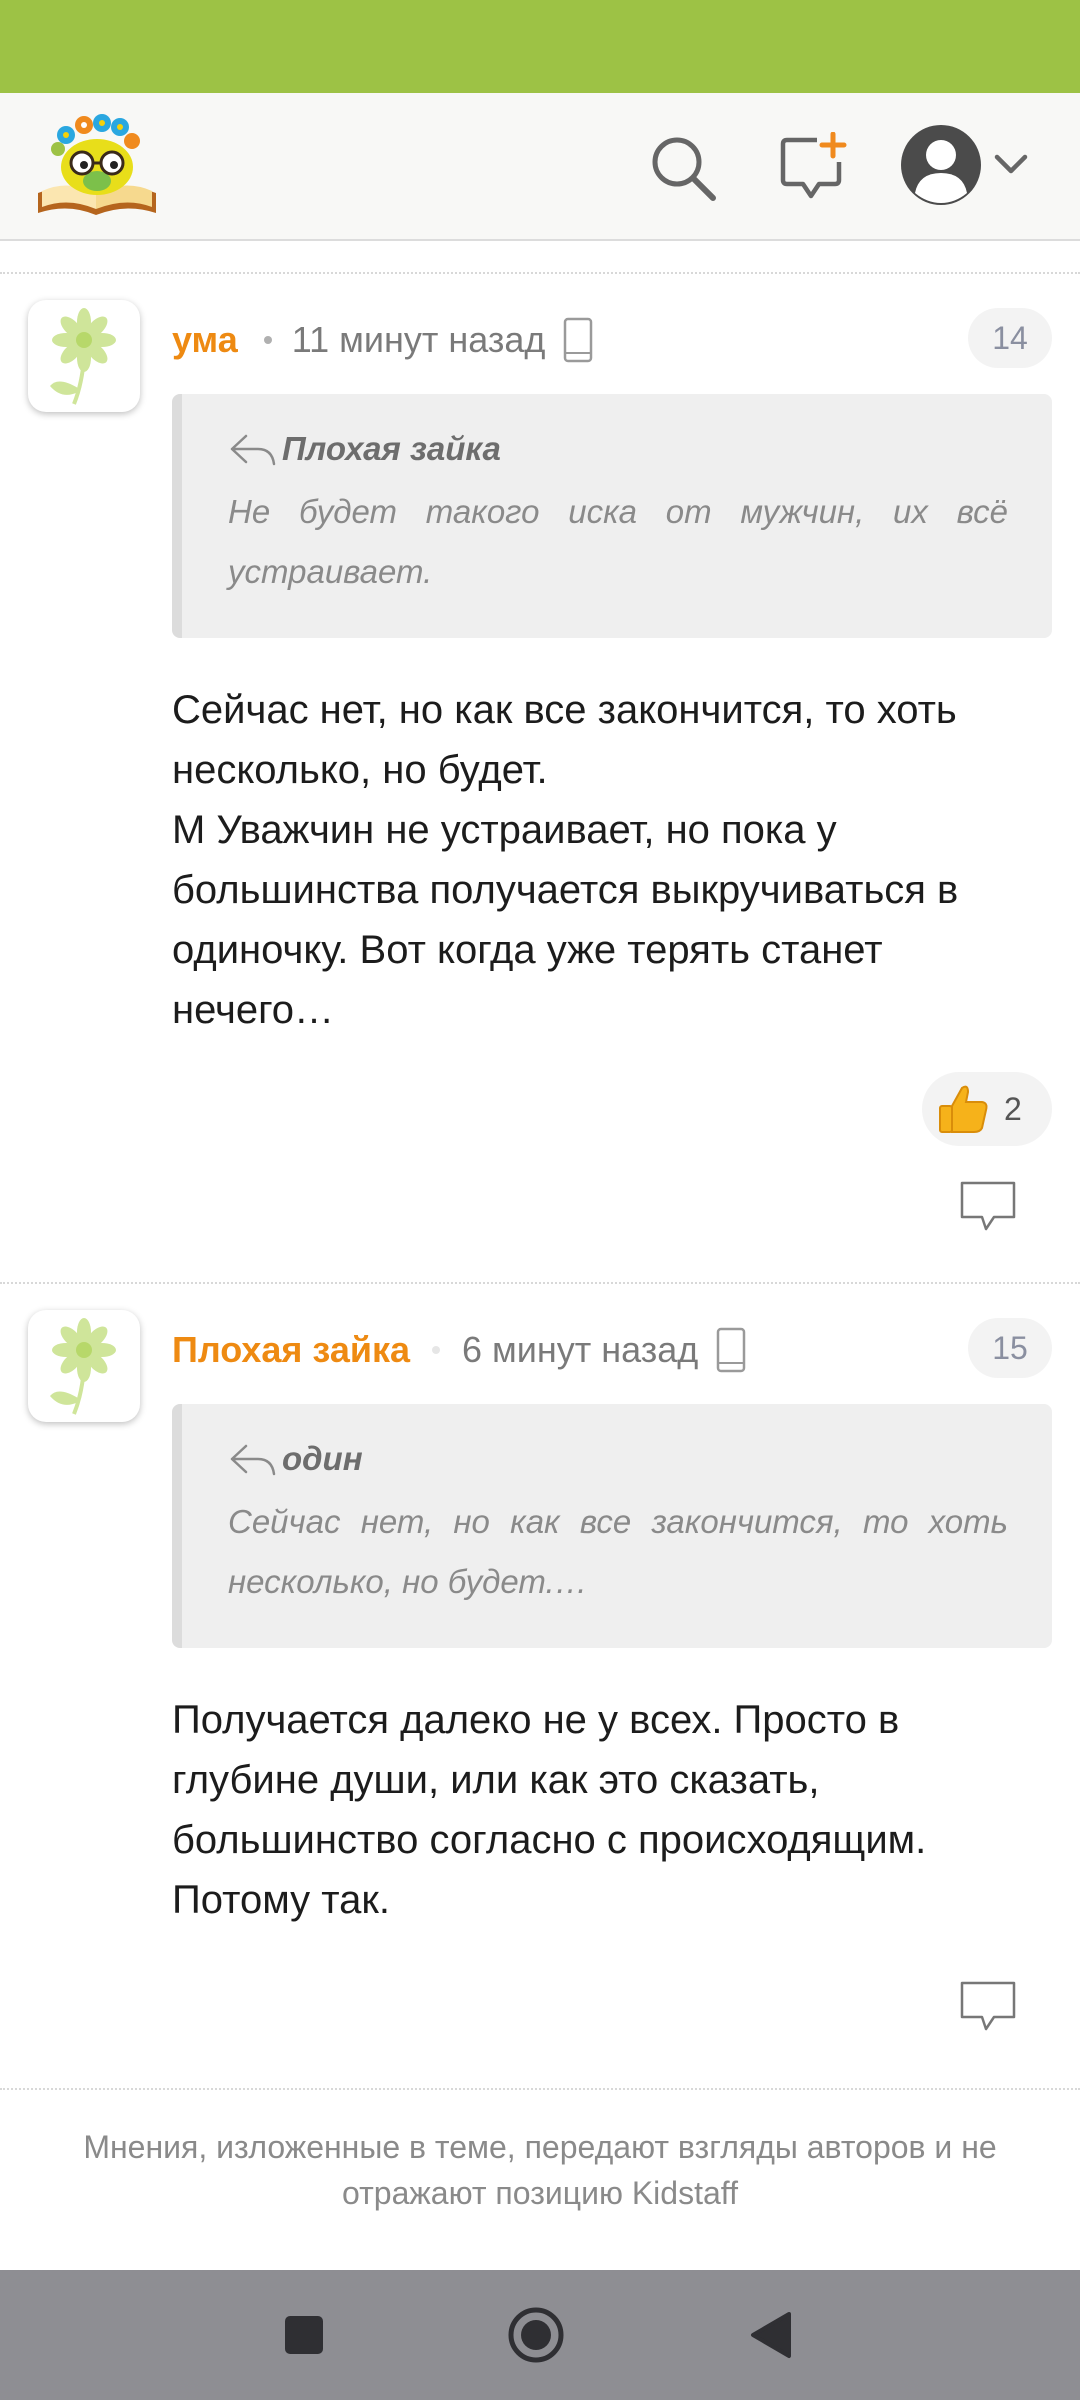 This screenshot has width=1080, height=2400. I want to click on back-triangle-icon, so click(771, 2335).